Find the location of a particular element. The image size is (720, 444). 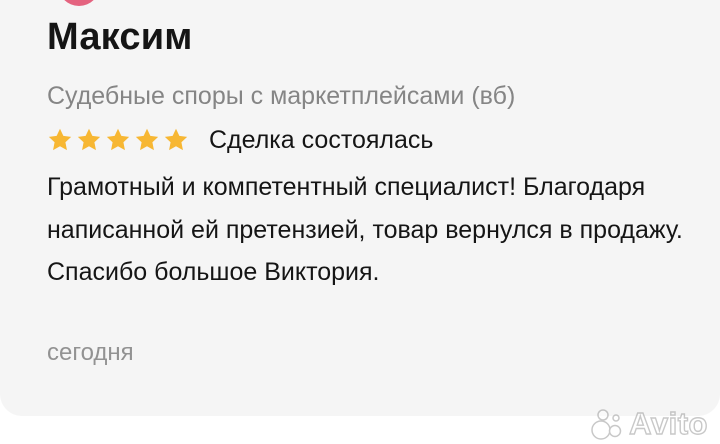

avito-logo-text: Avito is located at coordinates (668, 423).